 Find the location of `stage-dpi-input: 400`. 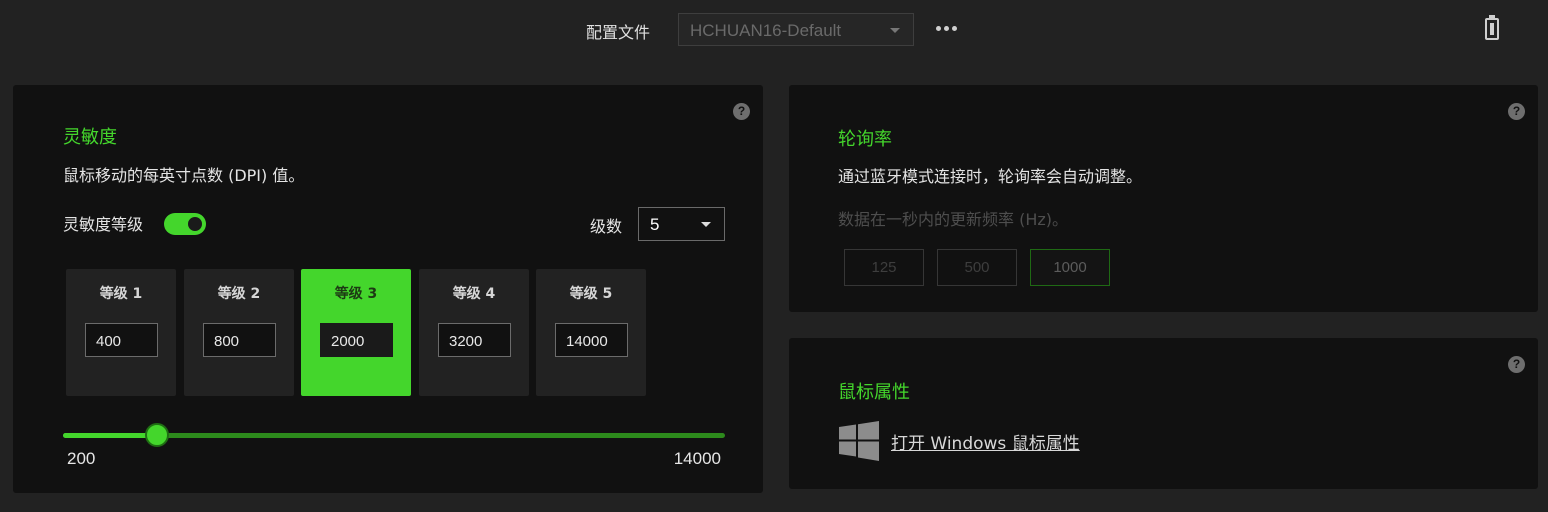

stage-dpi-input: 400 is located at coordinates (121, 340).